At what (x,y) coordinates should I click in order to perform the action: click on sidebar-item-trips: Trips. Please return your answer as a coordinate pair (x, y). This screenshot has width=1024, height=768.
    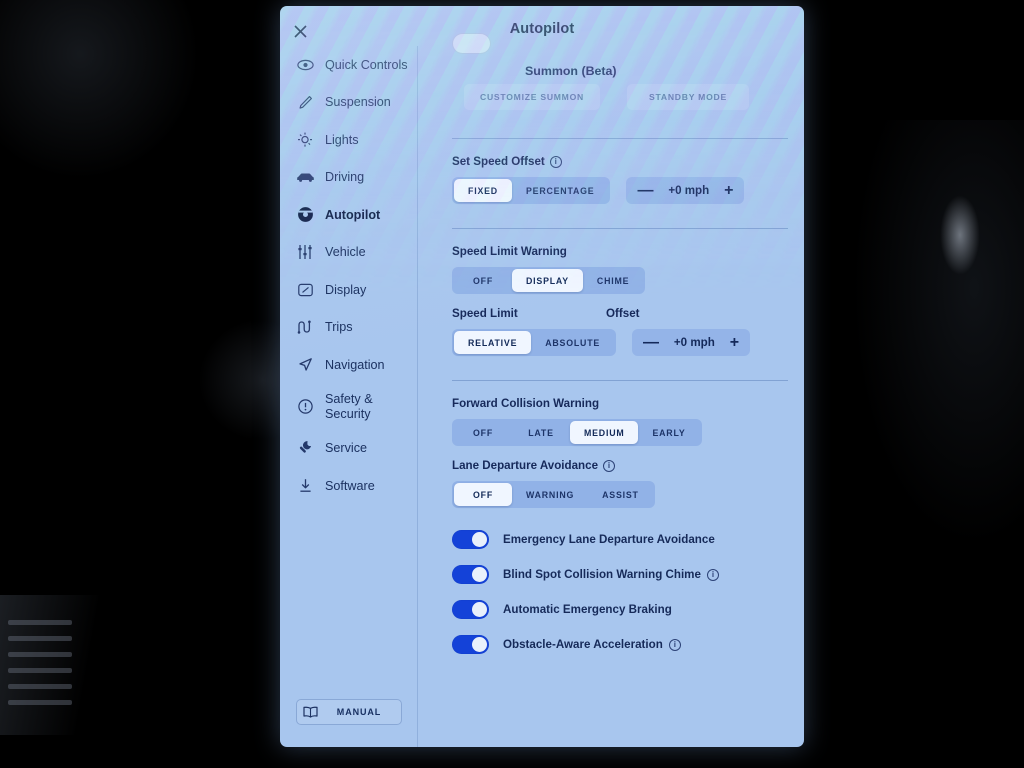
    Looking at the image, I should click on (348, 328).